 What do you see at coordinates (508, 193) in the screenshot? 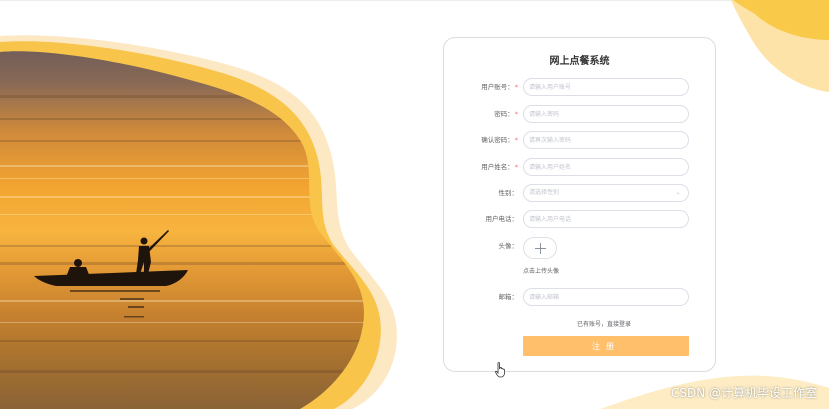
I see `gender-label: 性别：` at bounding box center [508, 193].